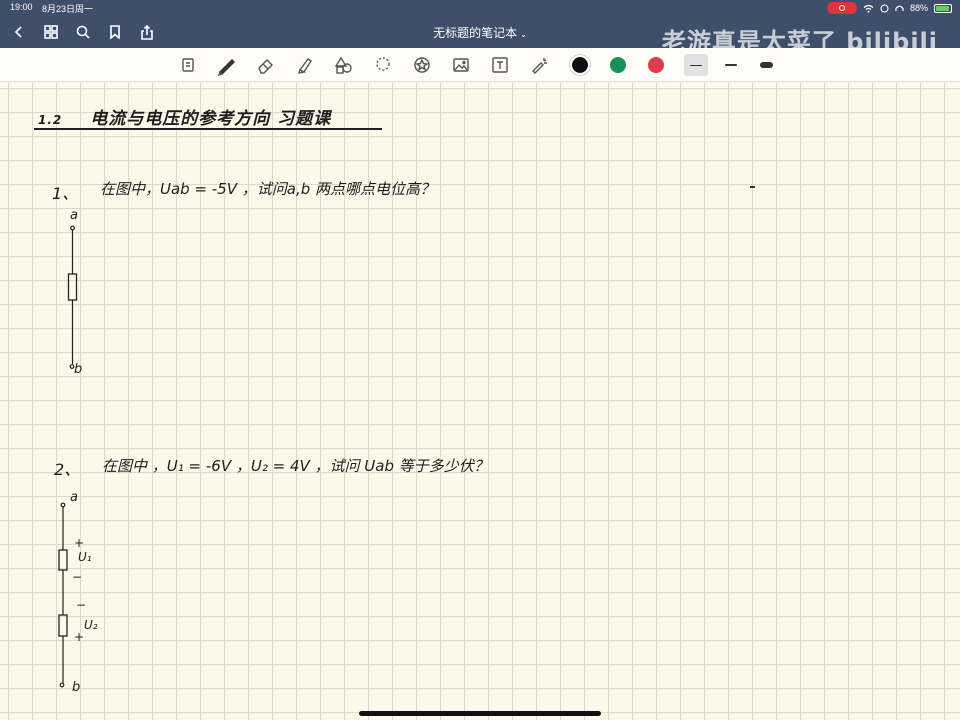  I want to click on status-date: 8月23日周一, so click(68, 9).